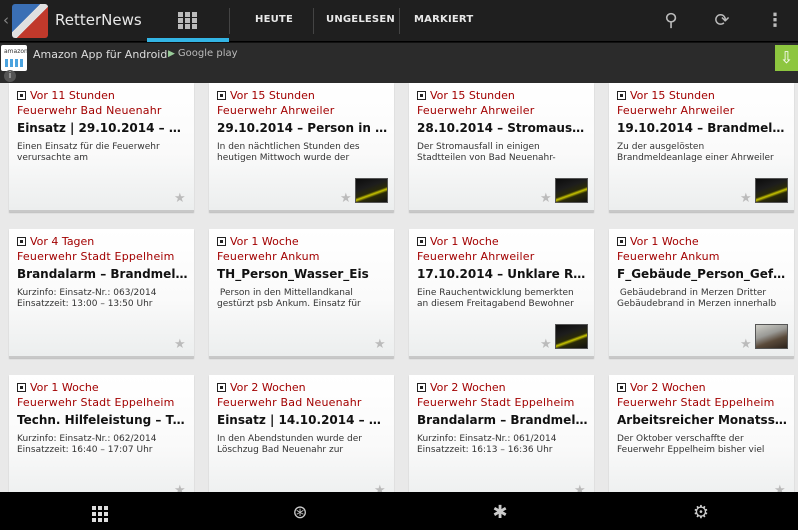  What do you see at coordinates (775, 20) in the screenshot?
I see `overflow-menu-icon: ⋮` at bounding box center [775, 20].